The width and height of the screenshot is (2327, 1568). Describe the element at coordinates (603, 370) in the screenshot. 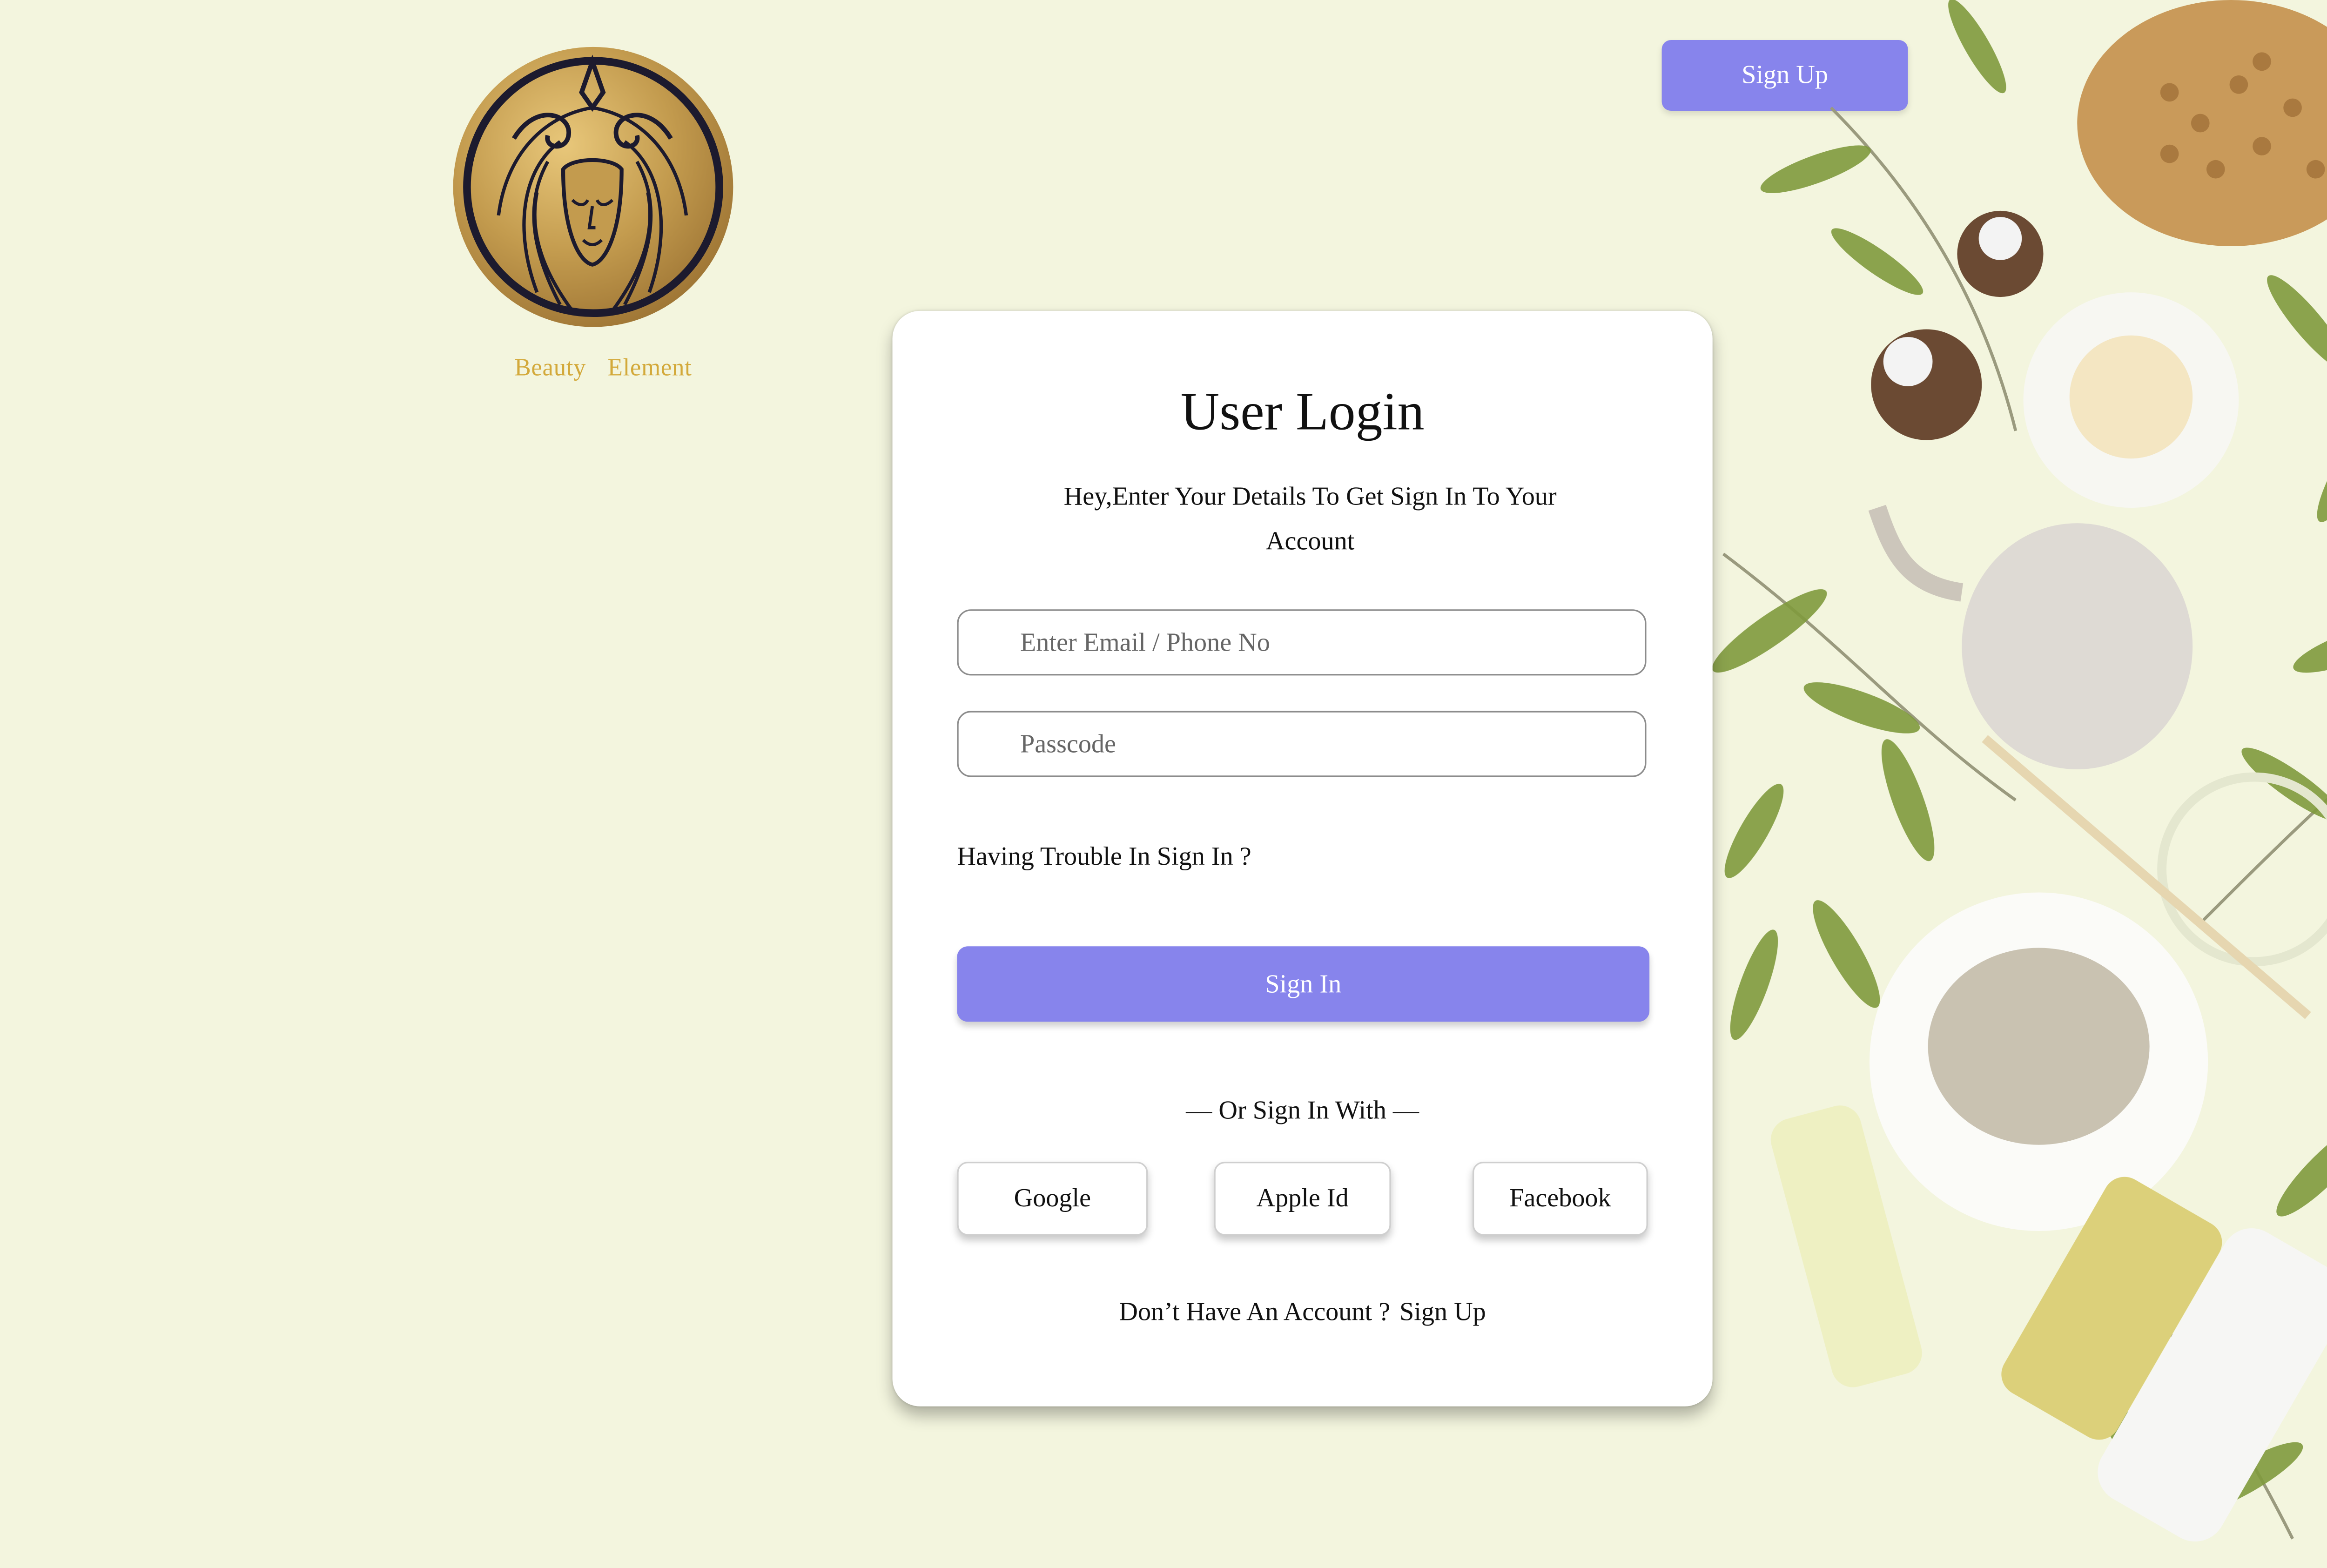

I see `brand-name: Beauty Element` at that location.